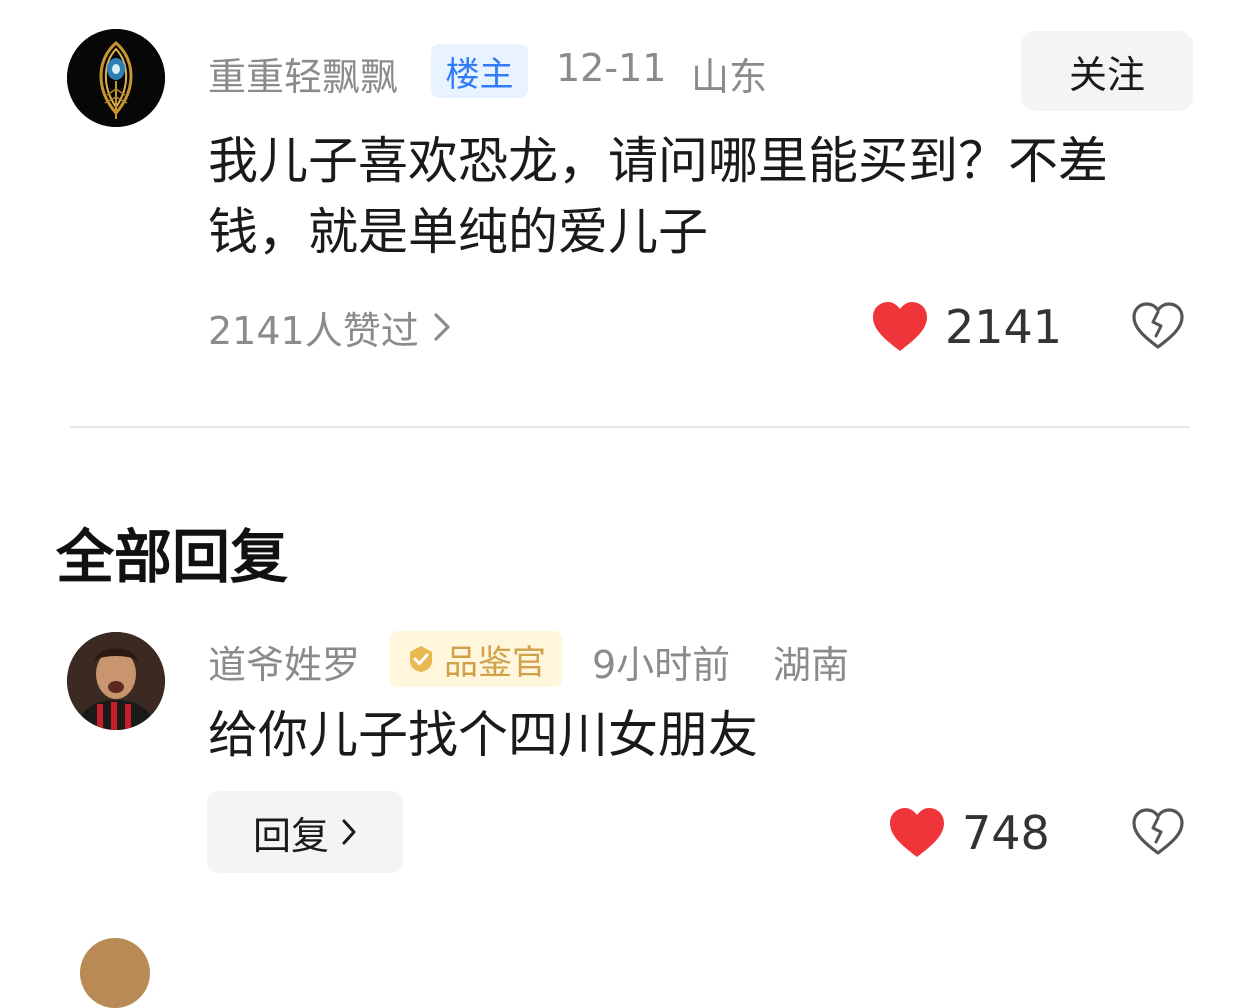 The image size is (1234, 1008). Describe the element at coordinates (495, 662) in the screenshot. I see `expert-badge-label: 品鉴官` at that location.